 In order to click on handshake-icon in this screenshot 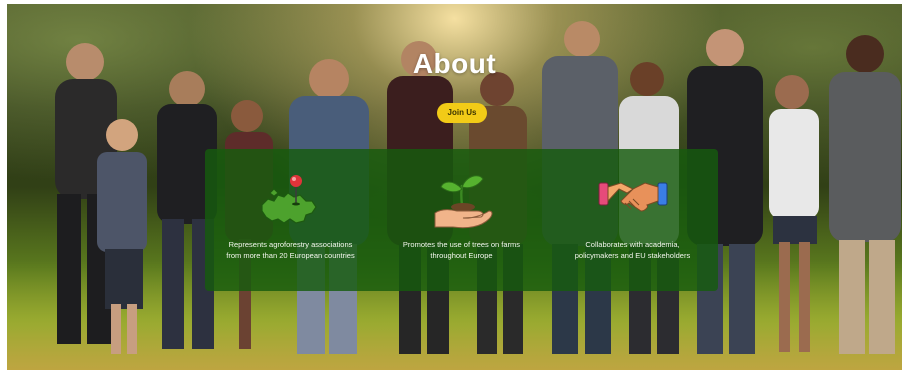, I will do `click(632, 197)`.